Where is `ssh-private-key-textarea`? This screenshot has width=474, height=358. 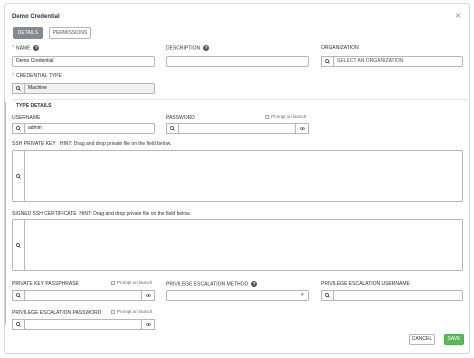 ssh-private-key-textarea is located at coordinates (237, 176).